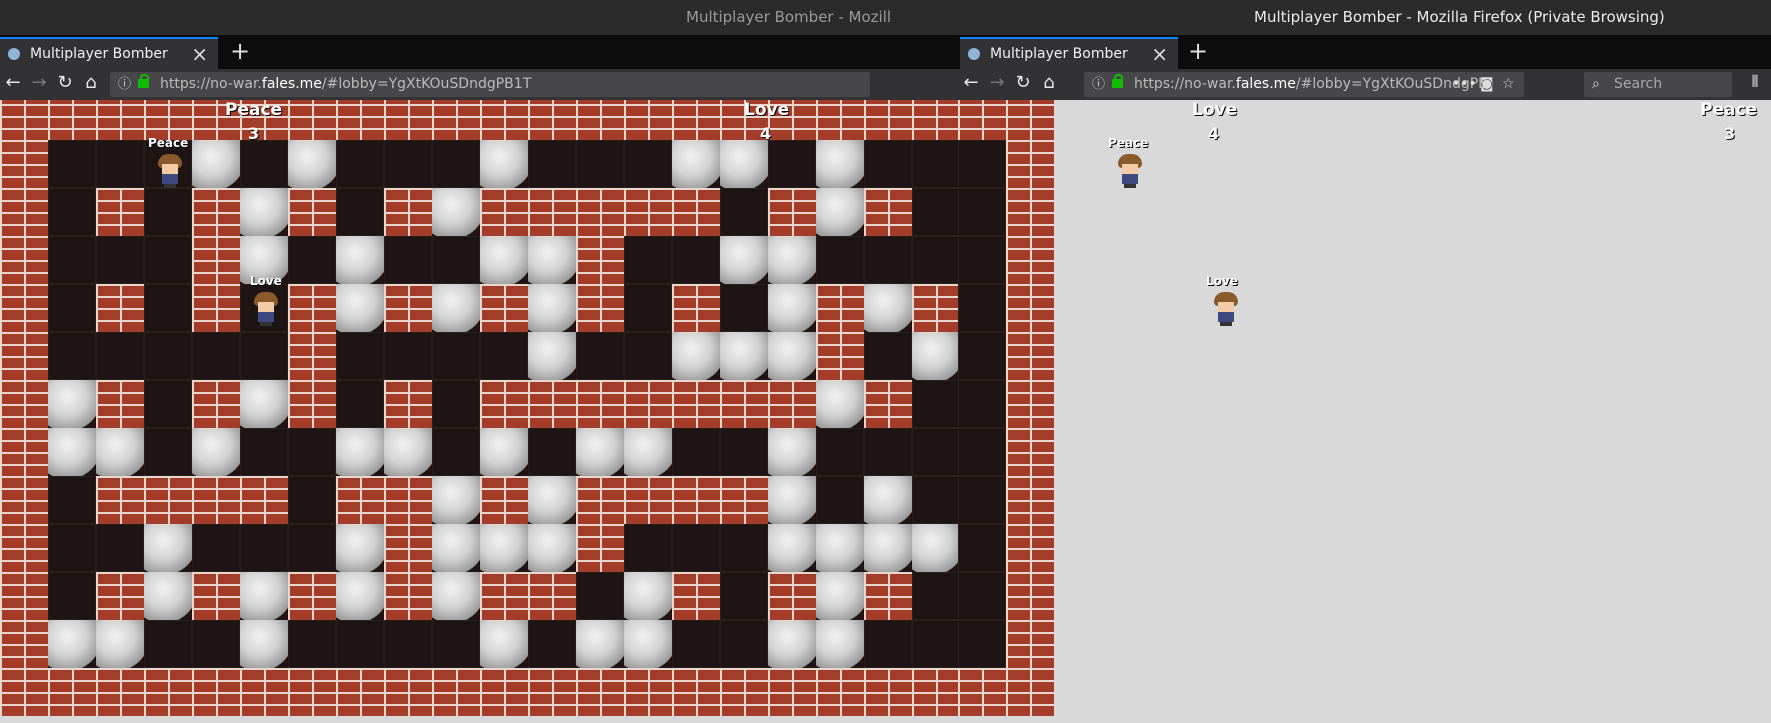 The image size is (1771, 723). What do you see at coordinates (1130, 171) in the screenshot?
I see `player-sprite-peace` at bounding box center [1130, 171].